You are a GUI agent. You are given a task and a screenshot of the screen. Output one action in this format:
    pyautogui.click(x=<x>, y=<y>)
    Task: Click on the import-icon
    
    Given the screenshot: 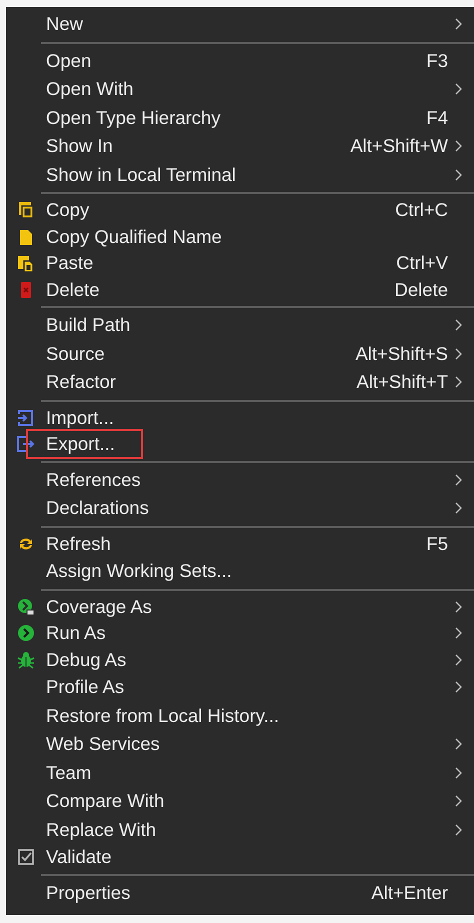 What is the action you would take?
    pyautogui.click(x=26, y=417)
    